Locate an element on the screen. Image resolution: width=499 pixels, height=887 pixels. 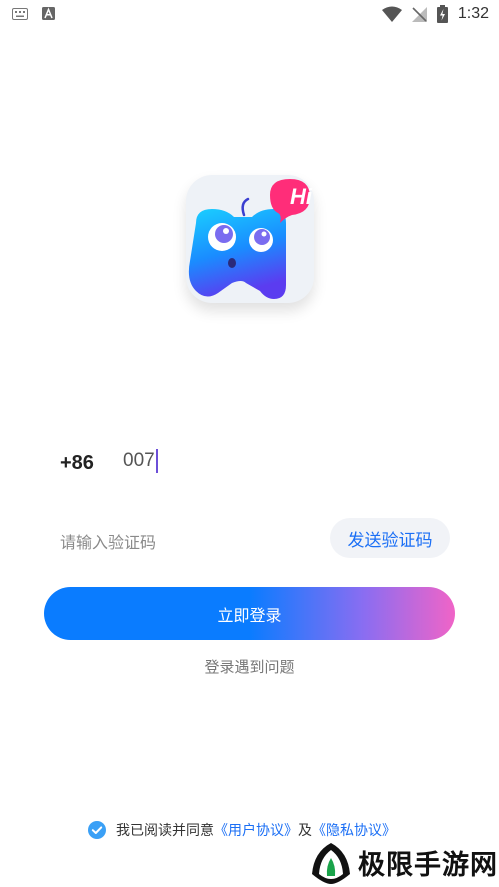
login-help-link: 登录遇到问题 is located at coordinates (249, 666).